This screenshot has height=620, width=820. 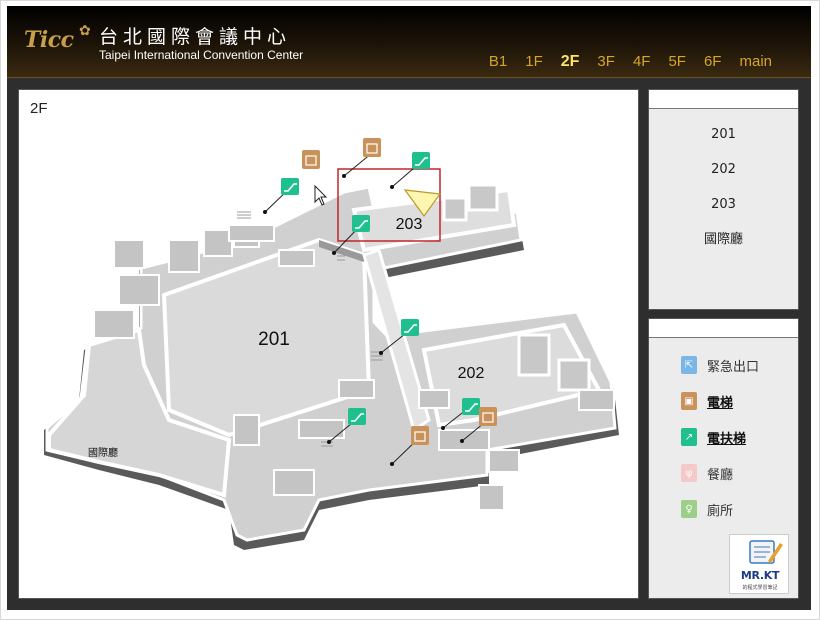 What do you see at coordinates (677, 62) in the screenshot?
I see `floor-tab-5f: 5F` at bounding box center [677, 62].